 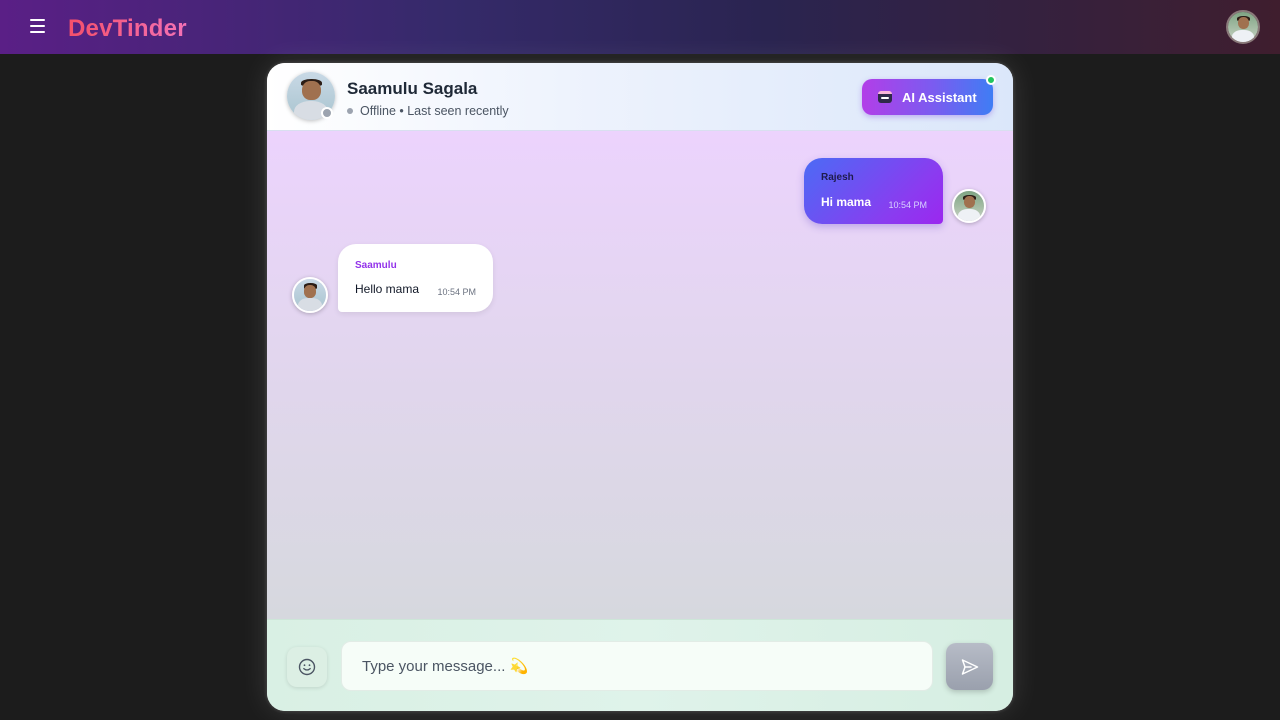 I want to click on message-sender: Saamulu, so click(x=376, y=265).